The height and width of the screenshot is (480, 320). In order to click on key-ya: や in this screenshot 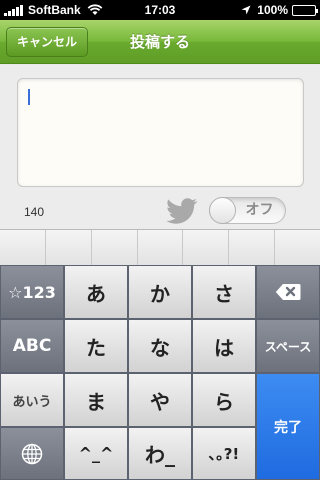, I will do `click(160, 400)`.